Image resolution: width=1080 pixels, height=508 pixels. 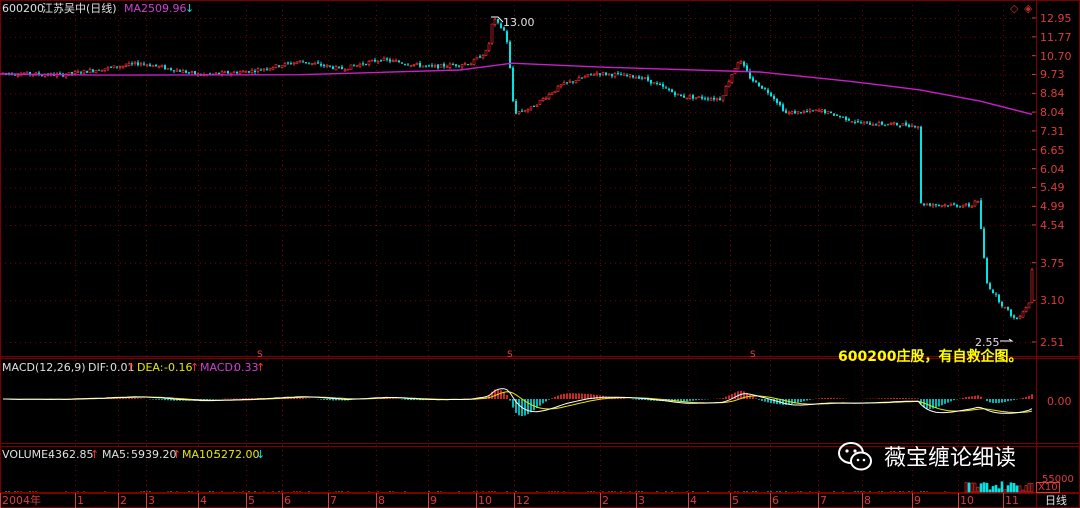 What do you see at coordinates (80, 500) in the screenshot?
I see `time-axis-label: 1` at bounding box center [80, 500].